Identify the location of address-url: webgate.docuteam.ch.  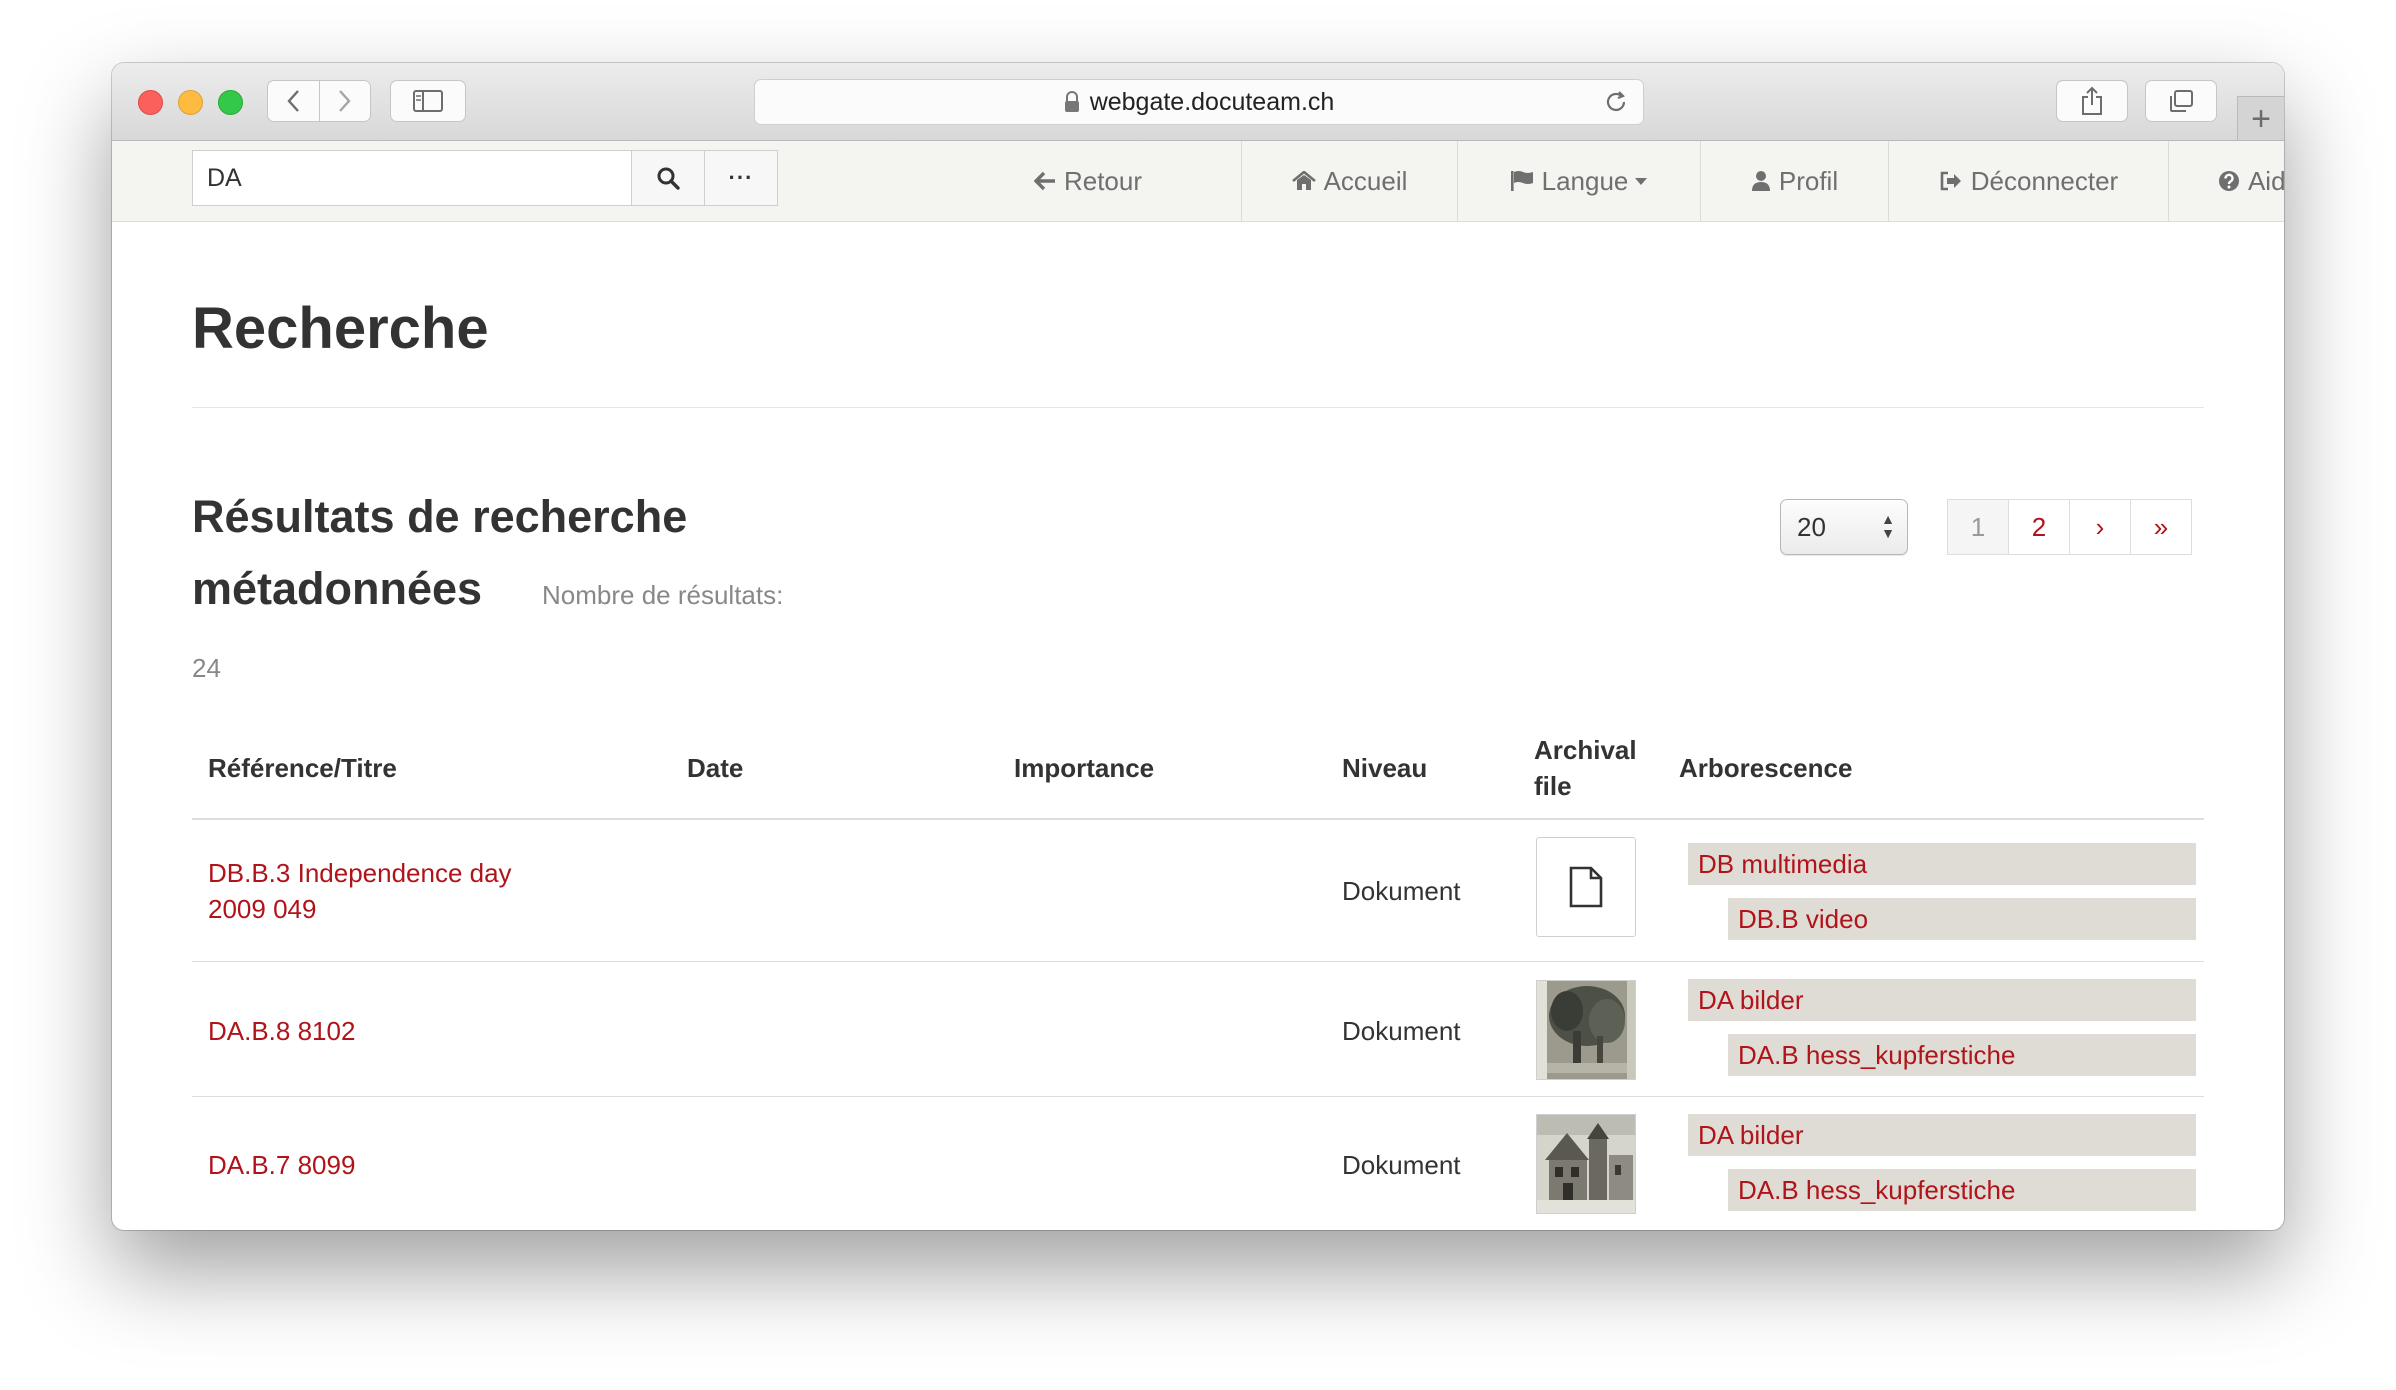
(1212, 101).